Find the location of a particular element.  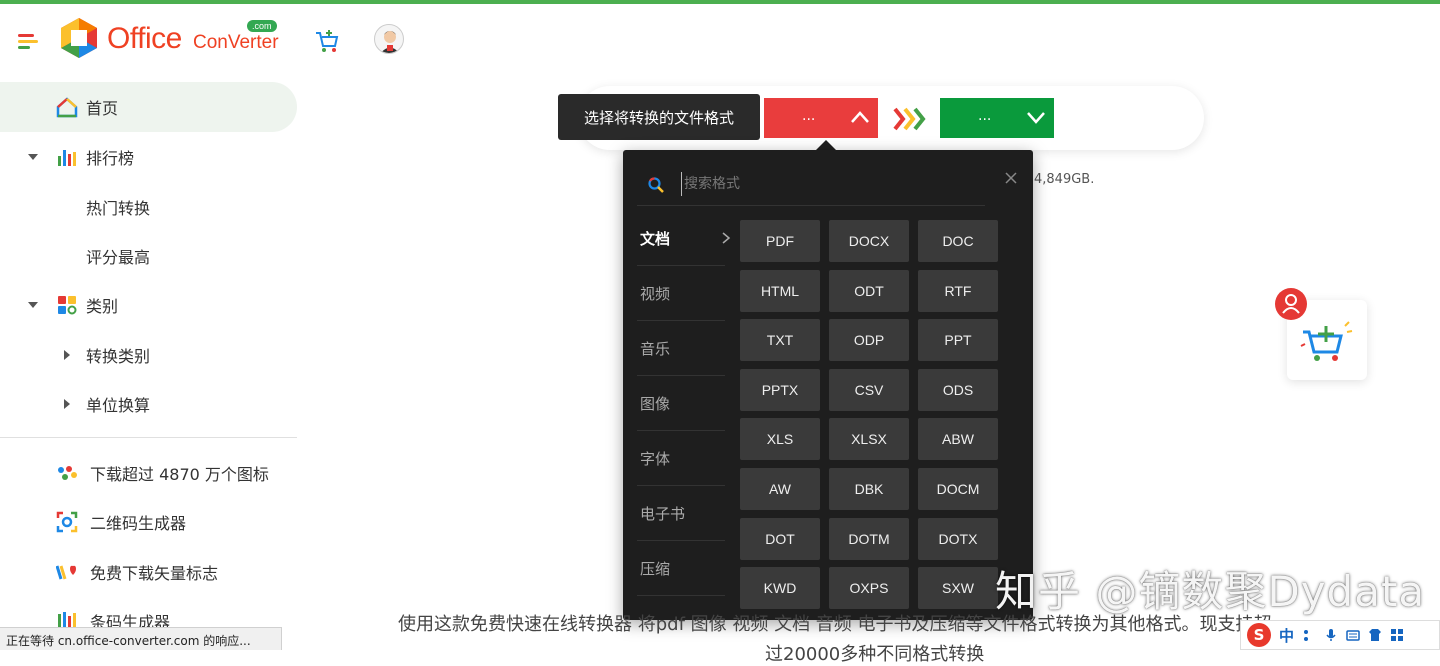

format-option: DOT is located at coordinates (780, 538).